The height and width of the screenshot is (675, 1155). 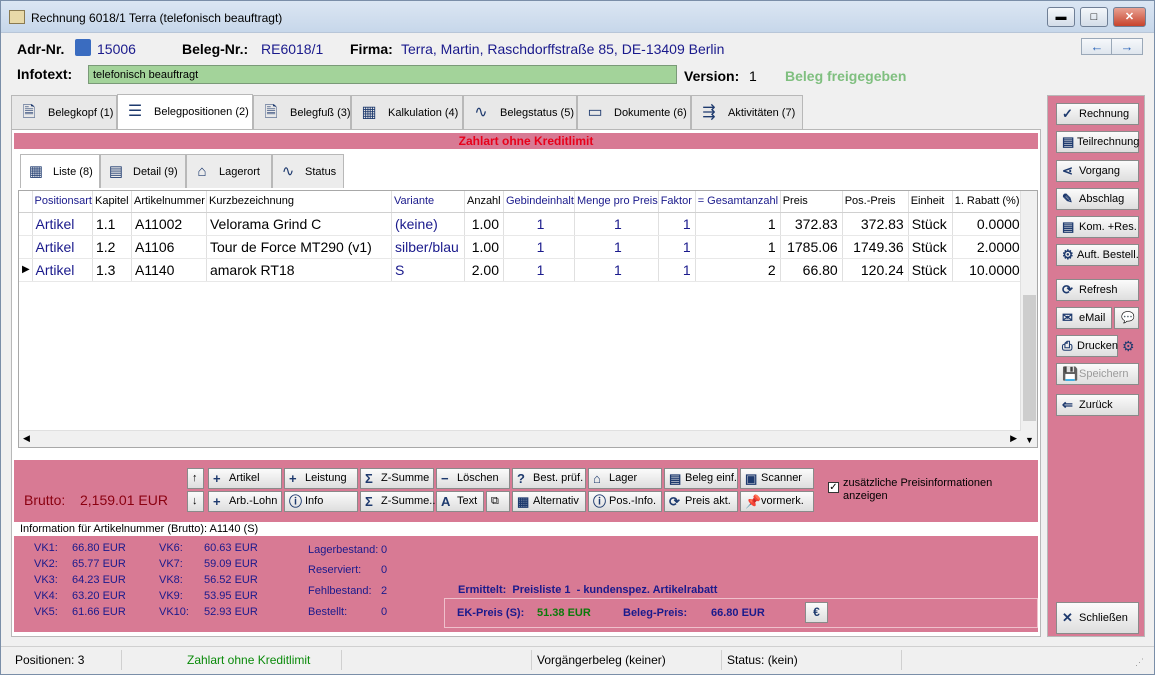 What do you see at coordinates (1029, 440) in the screenshot?
I see `scroll-down-icon: ▼` at bounding box center [1029, 440].